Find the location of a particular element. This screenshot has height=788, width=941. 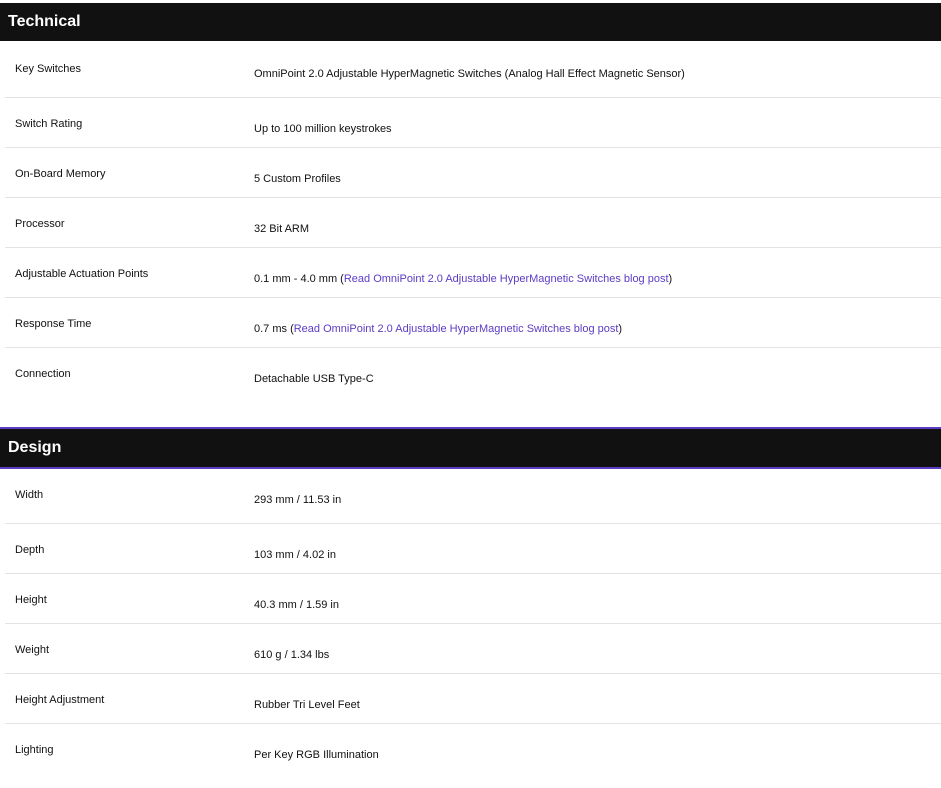

spec-value-prefix: 0.1 mm - 4.0 mm ( is located at coordinates (299, 279).